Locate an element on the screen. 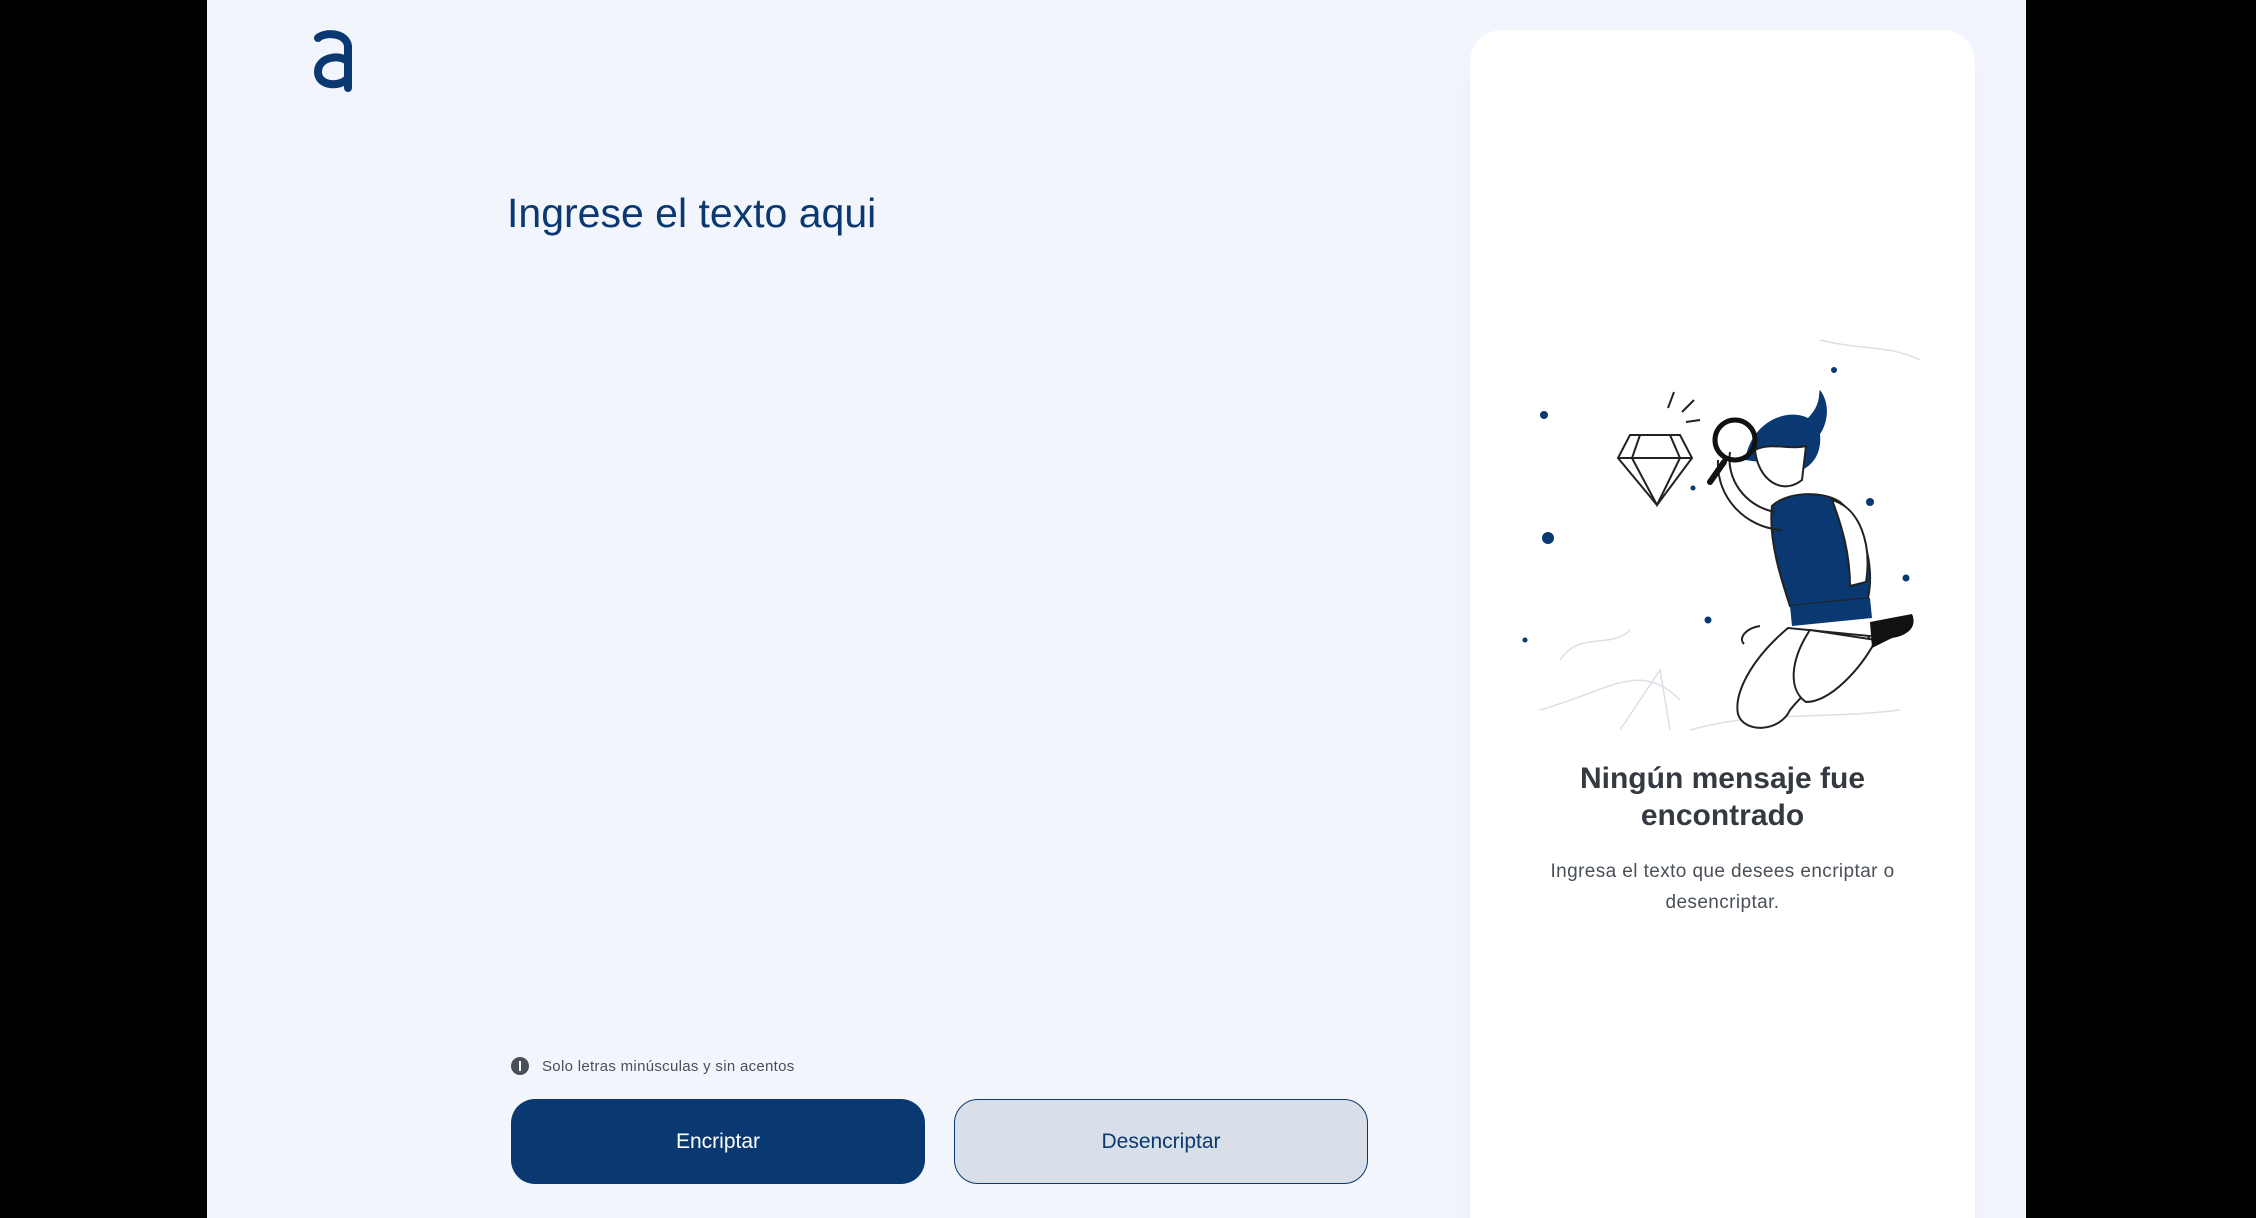 Image resolution: width=2256 pixels, height=1218 pixels. alura-logo-icon is located at coordinates (334, 61).